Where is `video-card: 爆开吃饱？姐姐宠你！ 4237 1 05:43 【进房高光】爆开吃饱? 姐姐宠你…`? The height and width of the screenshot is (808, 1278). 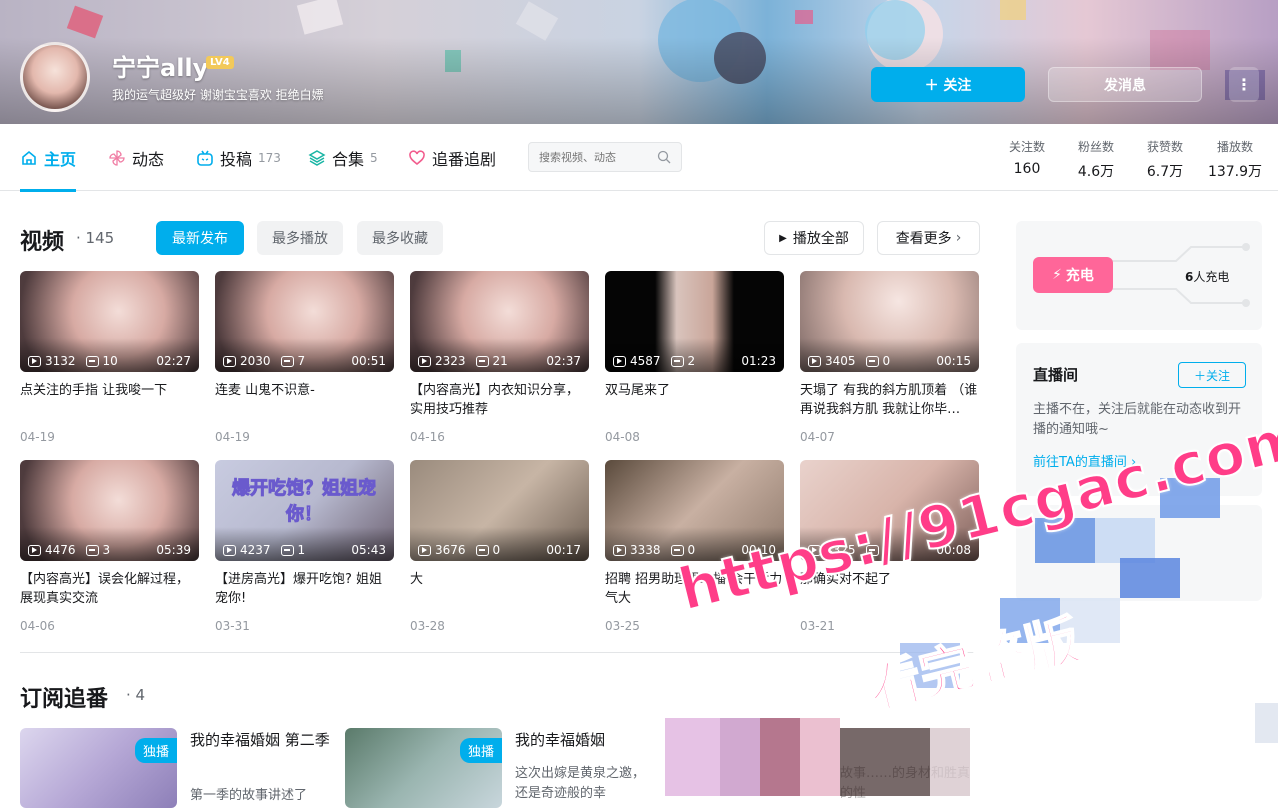
video-card: 爆开吃饱？姐姐宠你！ 4237 1 05:43 【进房高光】爆开吃饱? 姐姐宠你… is located at coordinates (304, 546).